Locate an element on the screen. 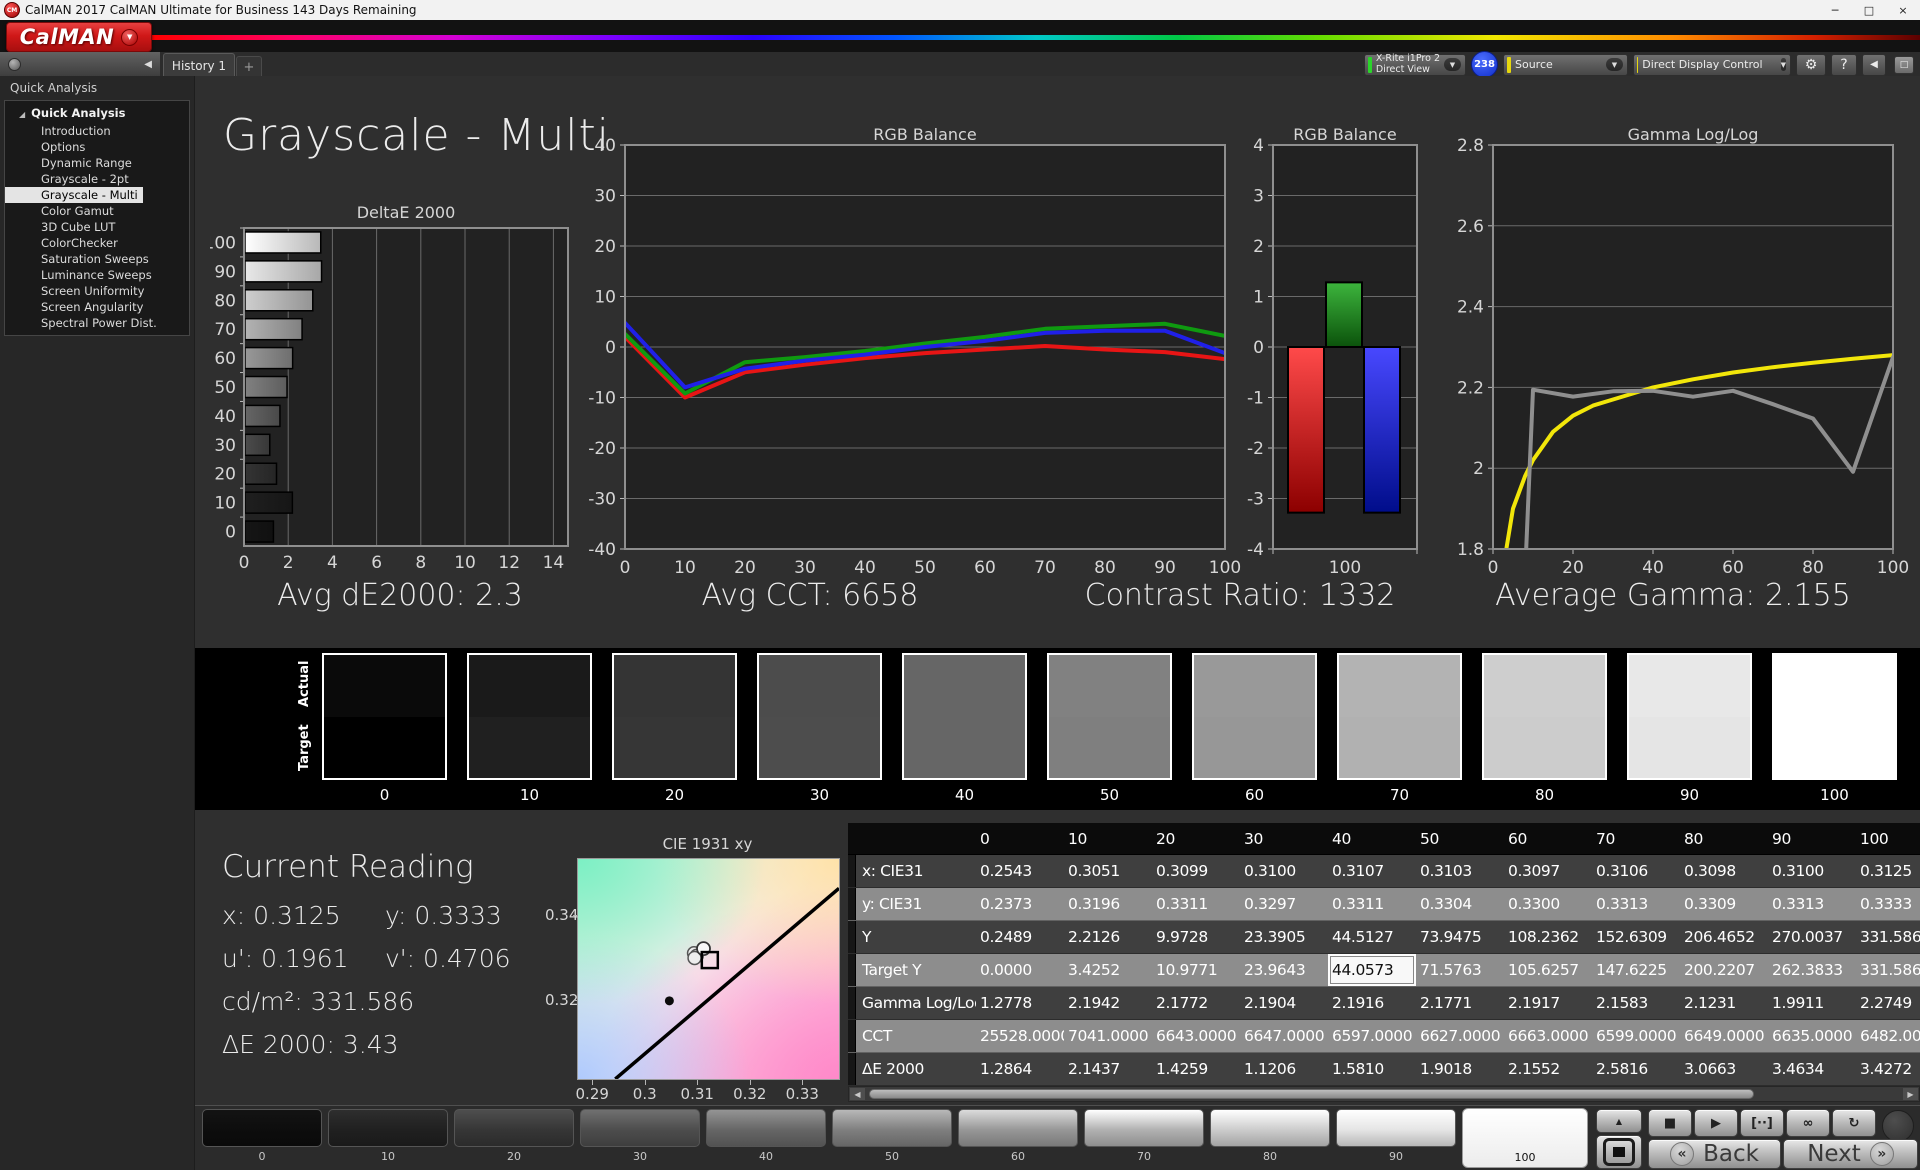 The width and height of the screenshot is (1920, 1170). table-cell: 0.3333 is located at coordinates (1888, 904).